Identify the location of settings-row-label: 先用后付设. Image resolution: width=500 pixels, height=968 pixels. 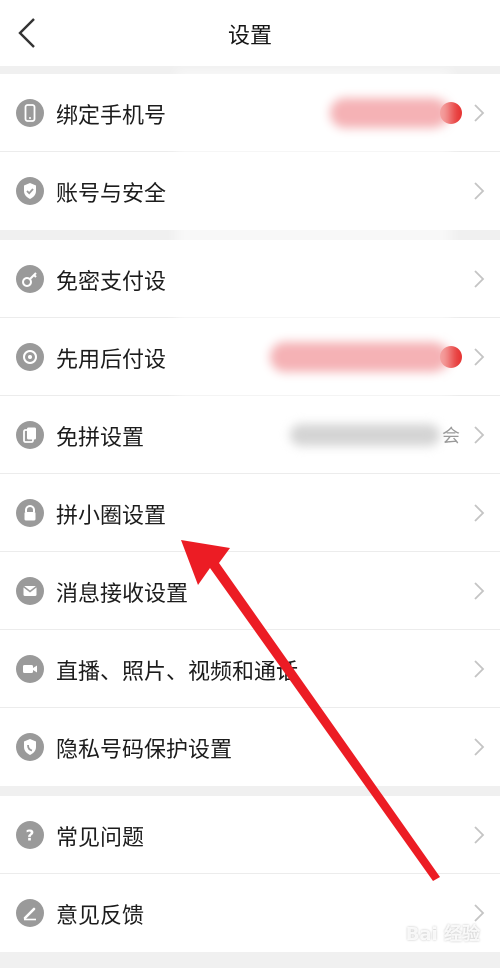
(111, 360).